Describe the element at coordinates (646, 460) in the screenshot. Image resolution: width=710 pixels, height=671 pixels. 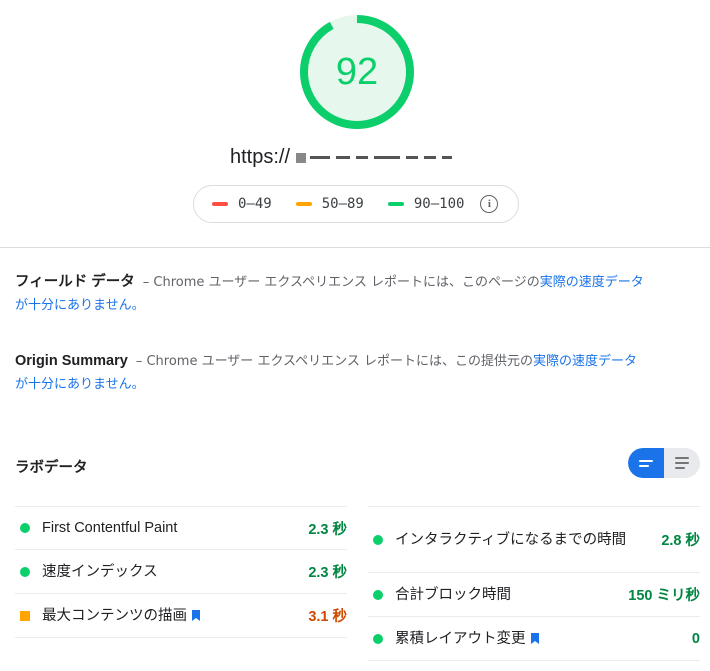
I see `compact-view-icon` at that location.